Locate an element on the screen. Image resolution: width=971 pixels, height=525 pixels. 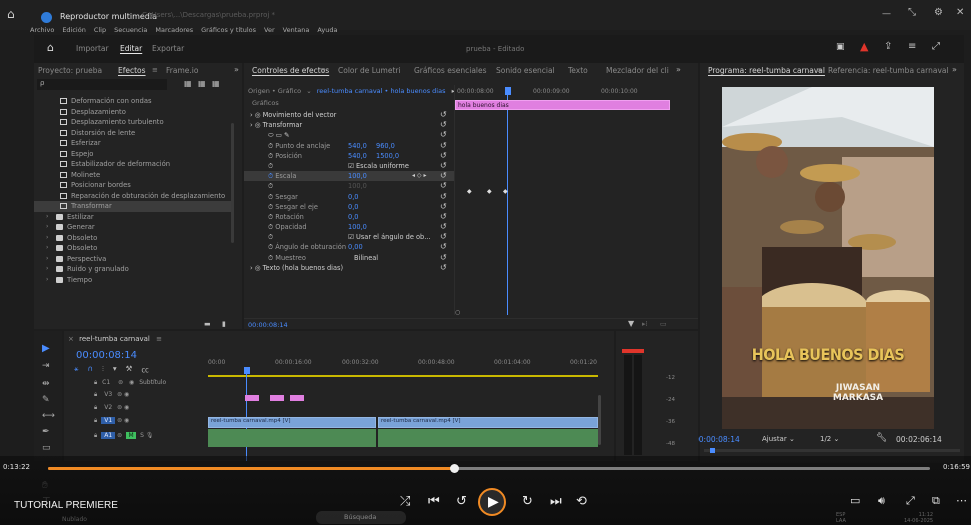
linked-selection-icon: ⫶ is located at coordinates (103, 369).